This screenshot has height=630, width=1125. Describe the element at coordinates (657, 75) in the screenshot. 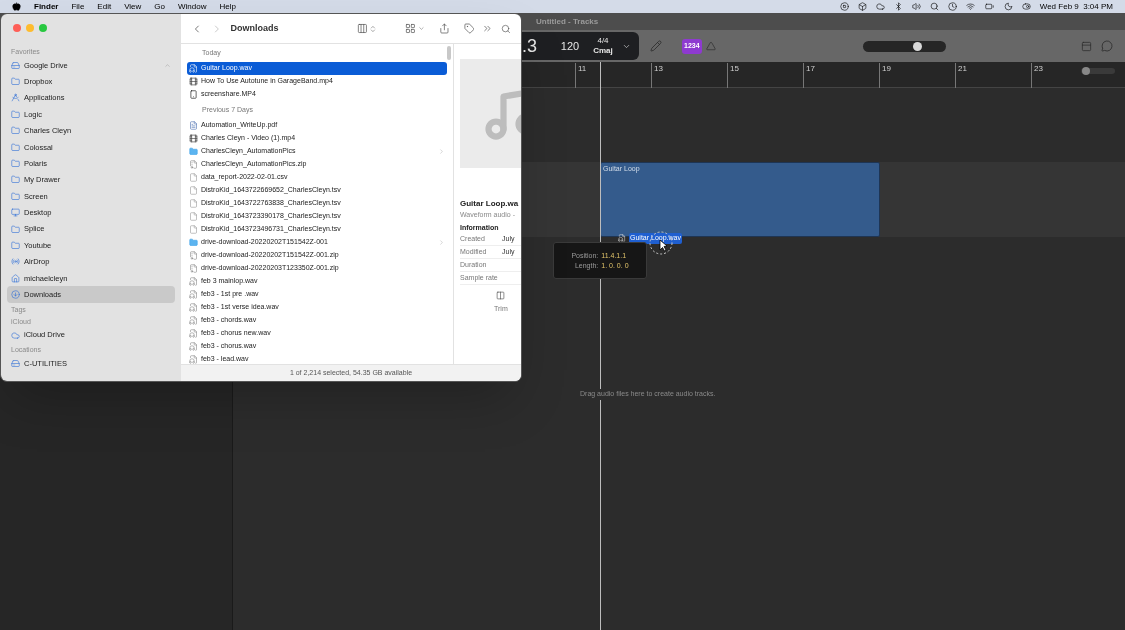

I see `ruler-label: 13` at that location.